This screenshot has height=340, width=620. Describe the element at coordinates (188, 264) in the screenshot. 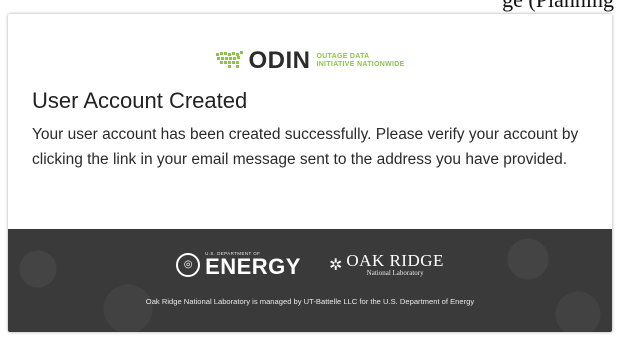

I see `doe-seal-icon: ◎` at that location.